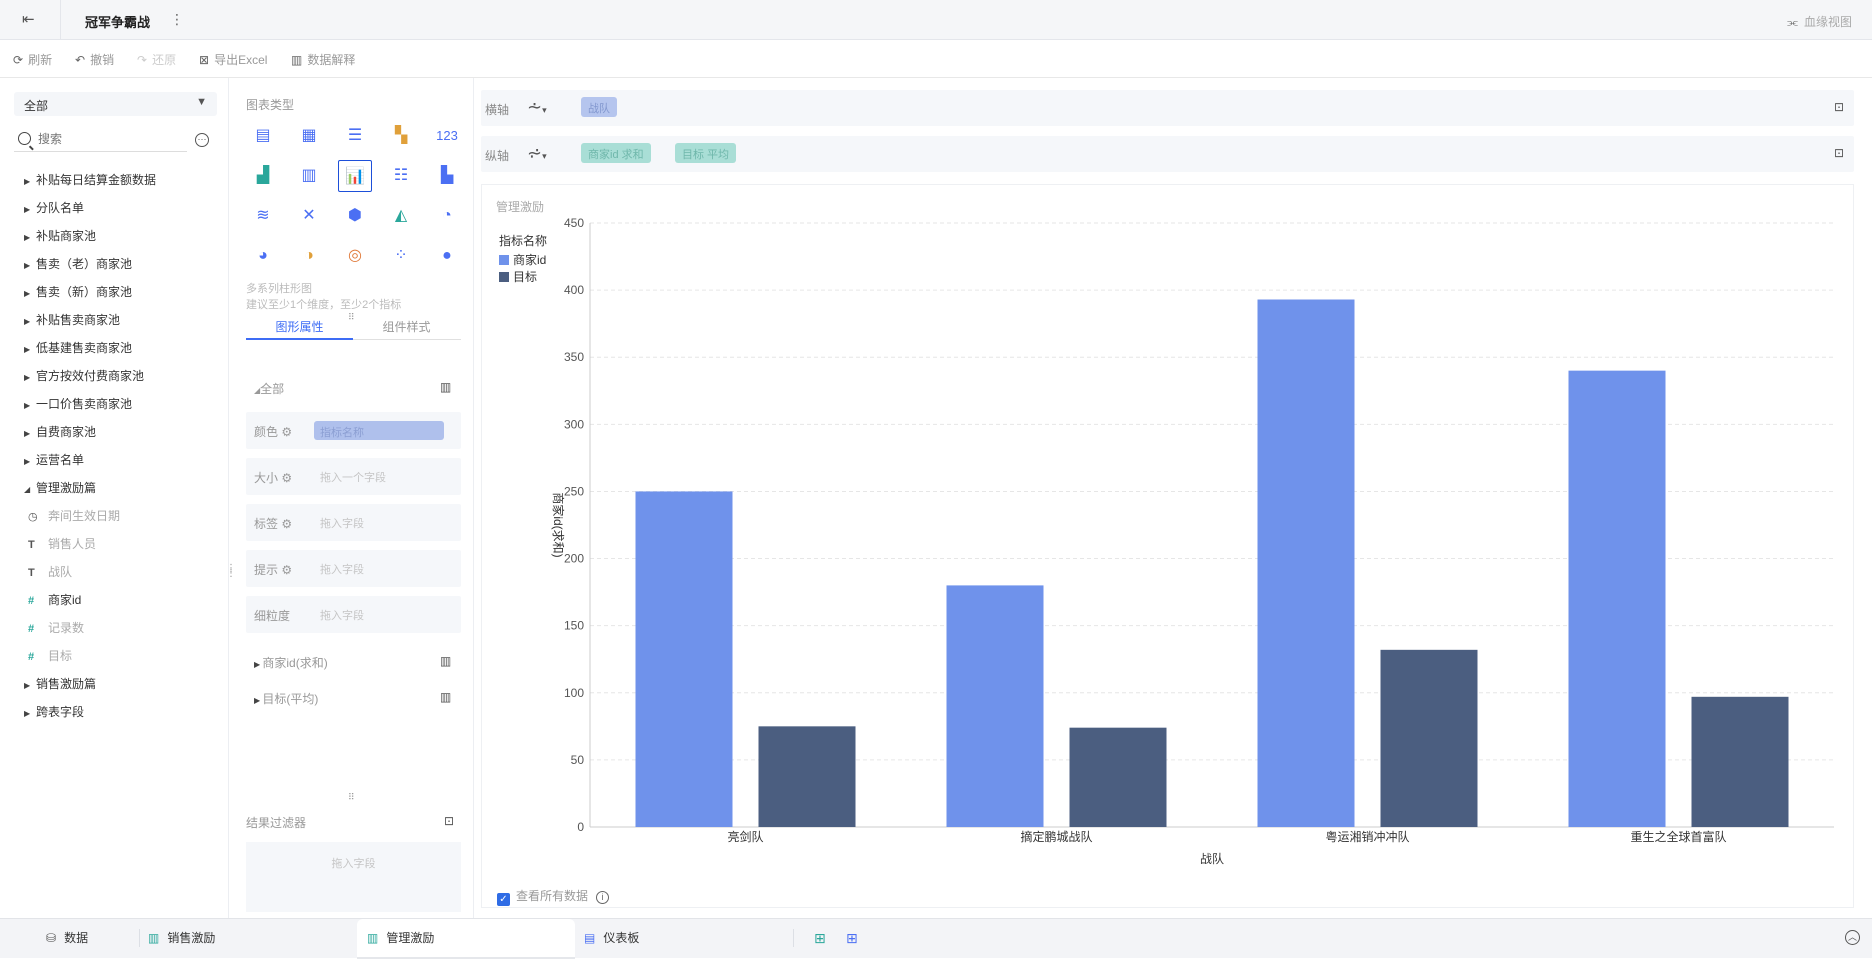  What do you see at coordinates (291, 662) in the screenshot?
I see `measure-merchant-sum: ▶ 商家id(求和)` at bounding box center [291, 662].